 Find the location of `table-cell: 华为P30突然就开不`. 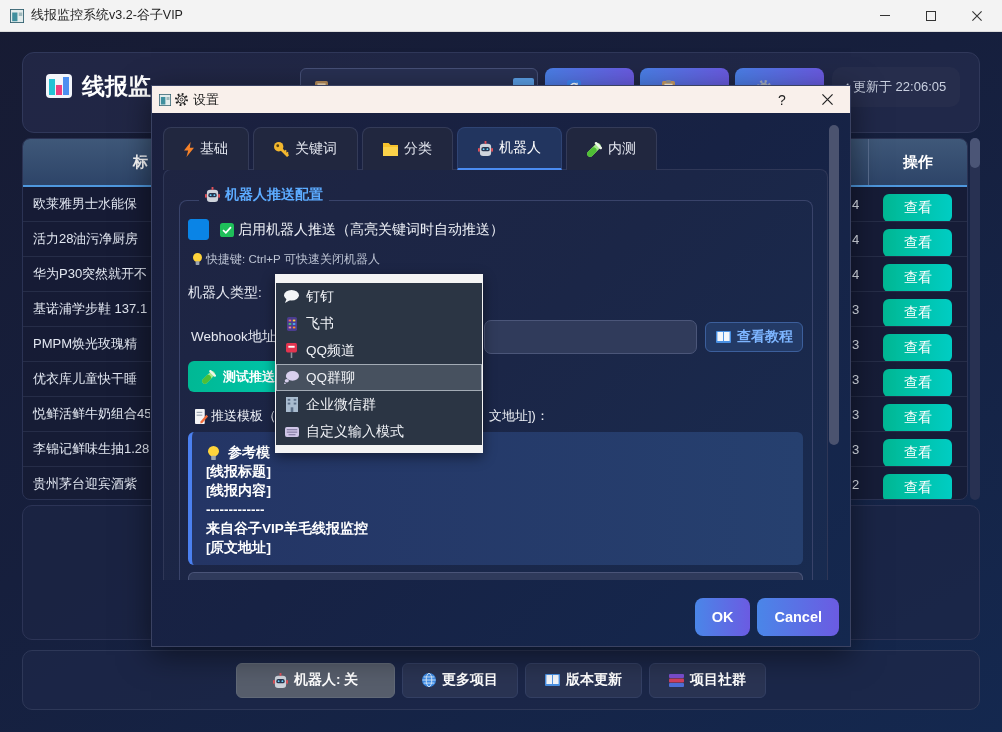

table-cell: 华为P30突然就开不 is located at coordinates (90, 274).